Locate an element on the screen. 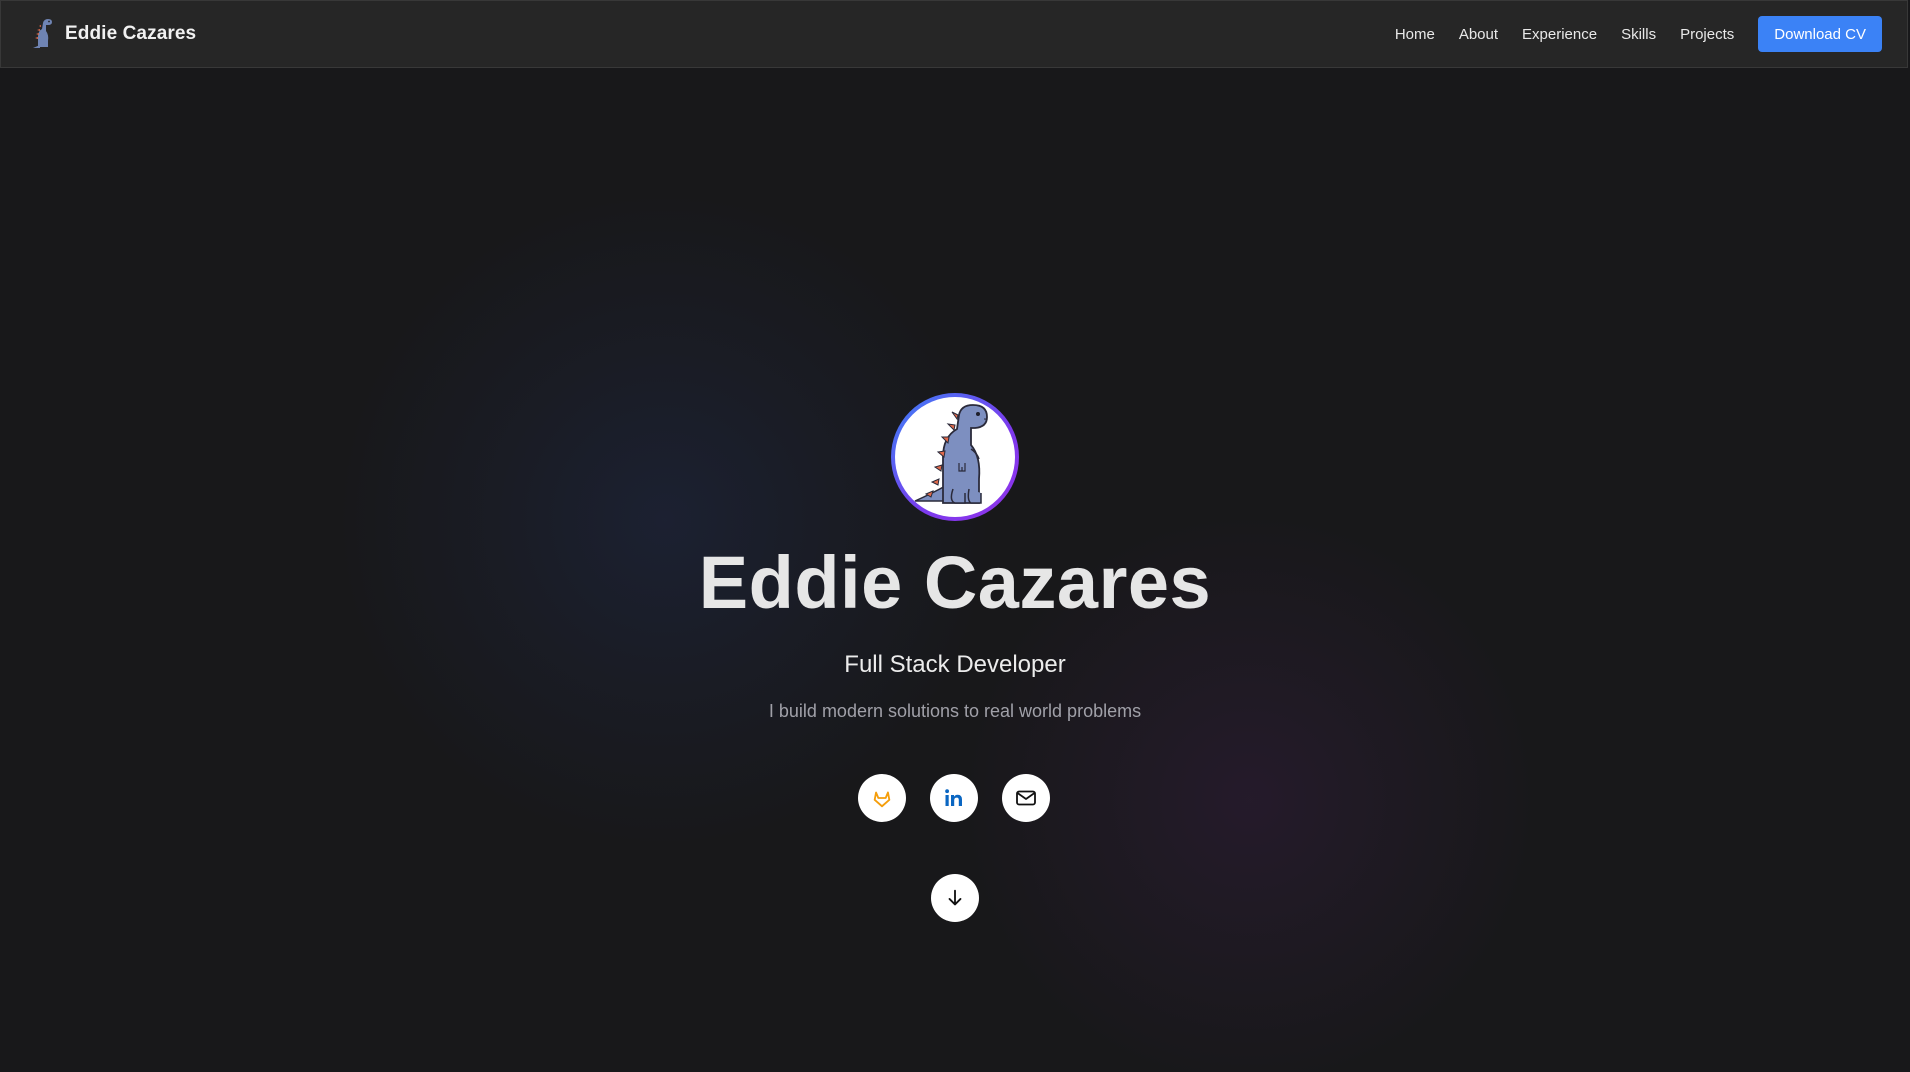  gitlab-button is located at coordinates (882, 798).